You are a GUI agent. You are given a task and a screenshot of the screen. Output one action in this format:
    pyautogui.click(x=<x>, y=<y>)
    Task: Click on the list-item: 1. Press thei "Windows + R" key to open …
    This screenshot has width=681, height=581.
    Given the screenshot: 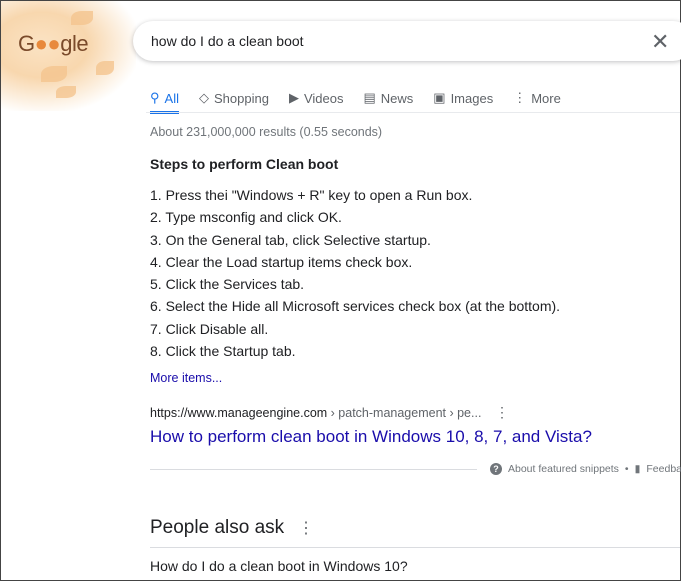 What is the action you would take?
    pyautogui.click(x=311, y=195)
    